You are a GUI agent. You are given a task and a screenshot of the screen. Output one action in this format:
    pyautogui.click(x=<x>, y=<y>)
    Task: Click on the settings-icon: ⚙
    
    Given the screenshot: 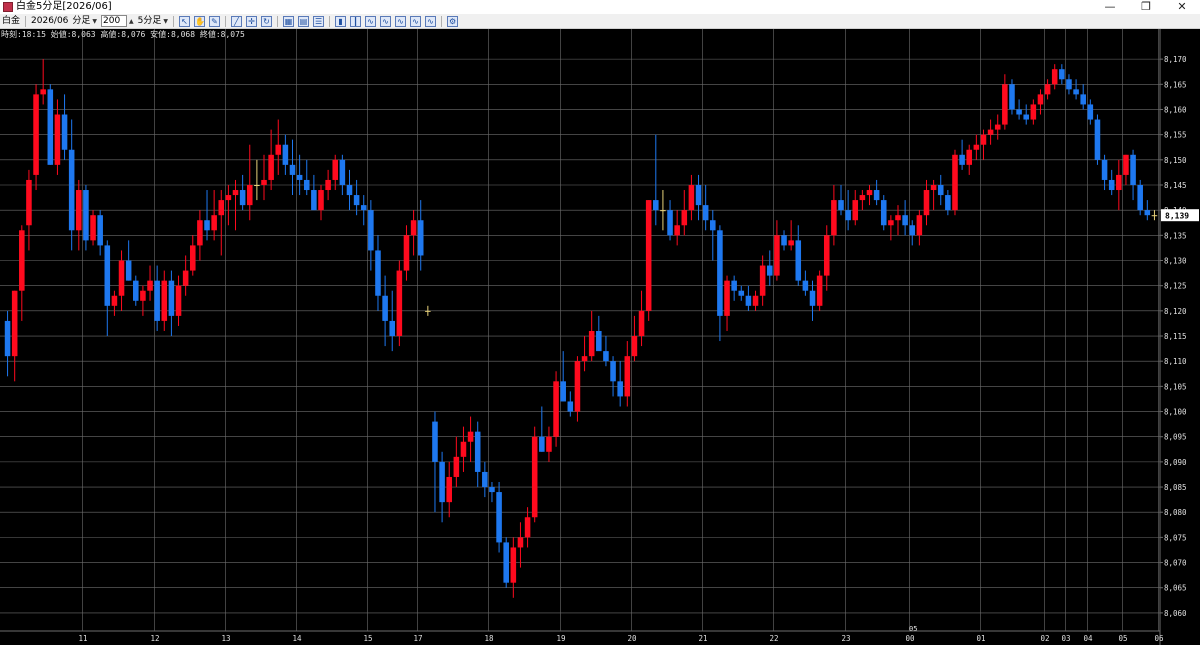 What is the action you would take?
    pyautogui.click(x=453, y=21)
    